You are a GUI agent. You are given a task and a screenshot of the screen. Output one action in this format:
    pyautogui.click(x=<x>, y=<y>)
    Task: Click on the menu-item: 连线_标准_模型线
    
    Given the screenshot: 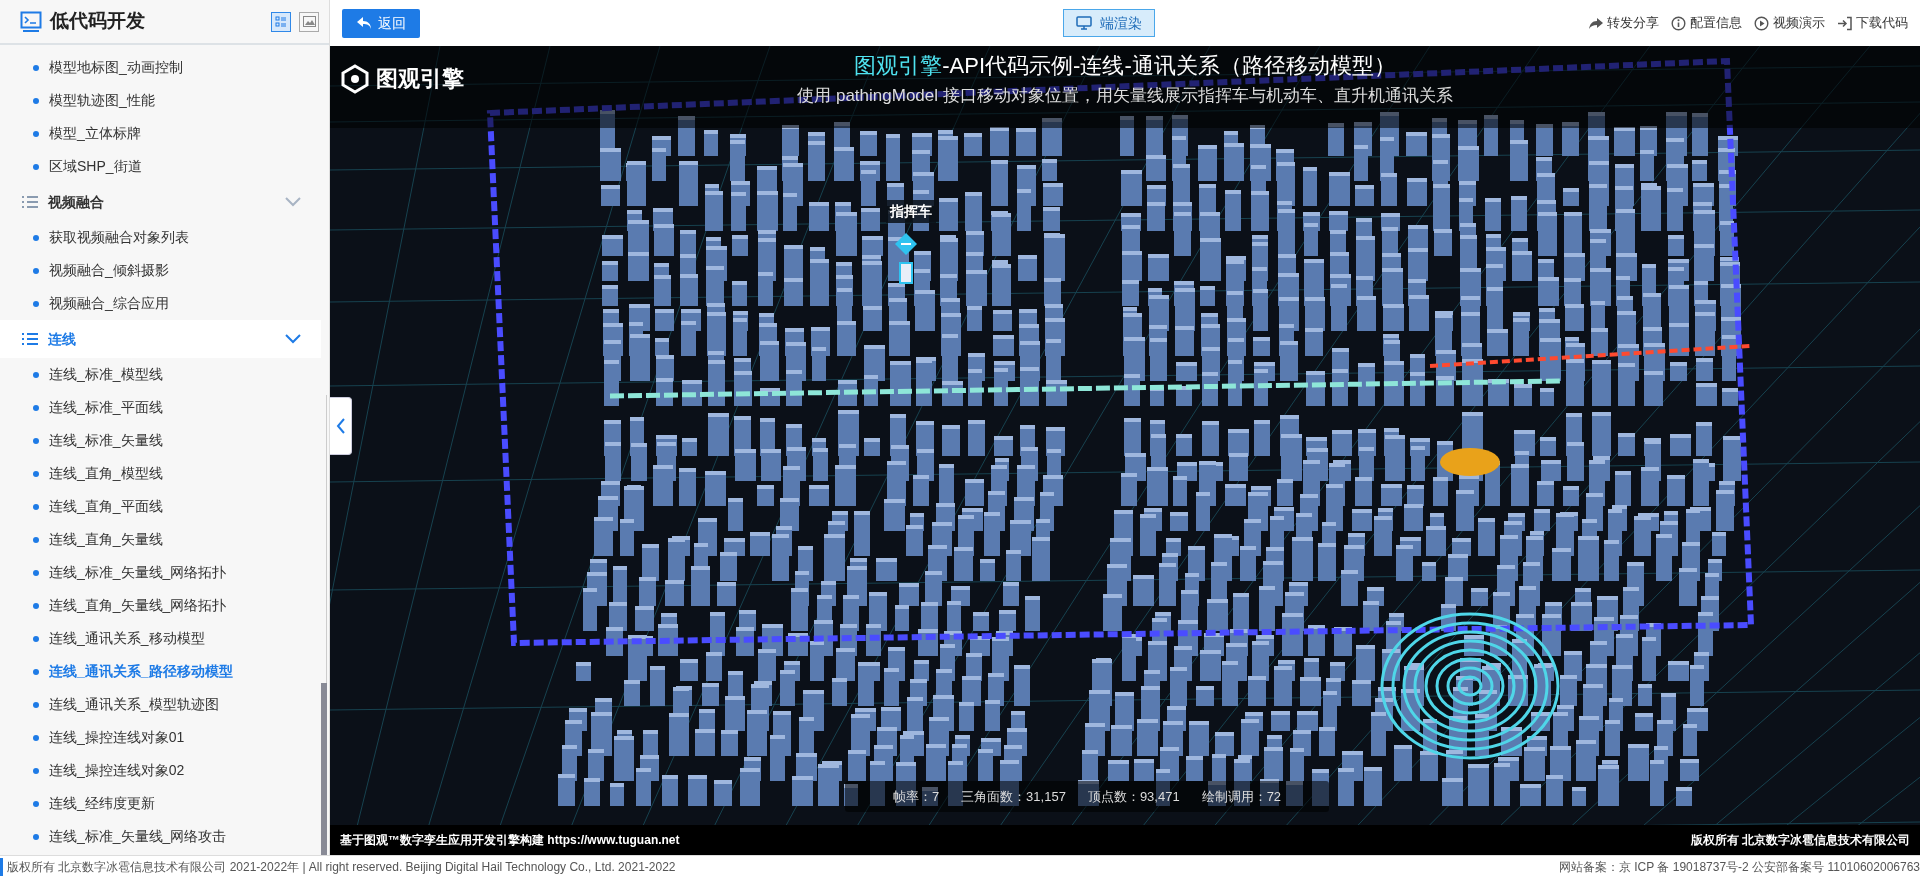 What is the action you would take?
    pyautogui.click(x=164, y=374)
    